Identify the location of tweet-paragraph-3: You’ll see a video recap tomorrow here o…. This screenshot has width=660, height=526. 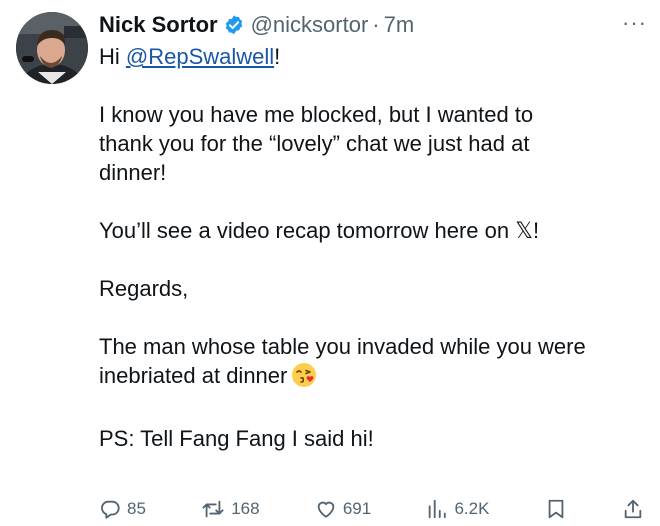
(373, 230).